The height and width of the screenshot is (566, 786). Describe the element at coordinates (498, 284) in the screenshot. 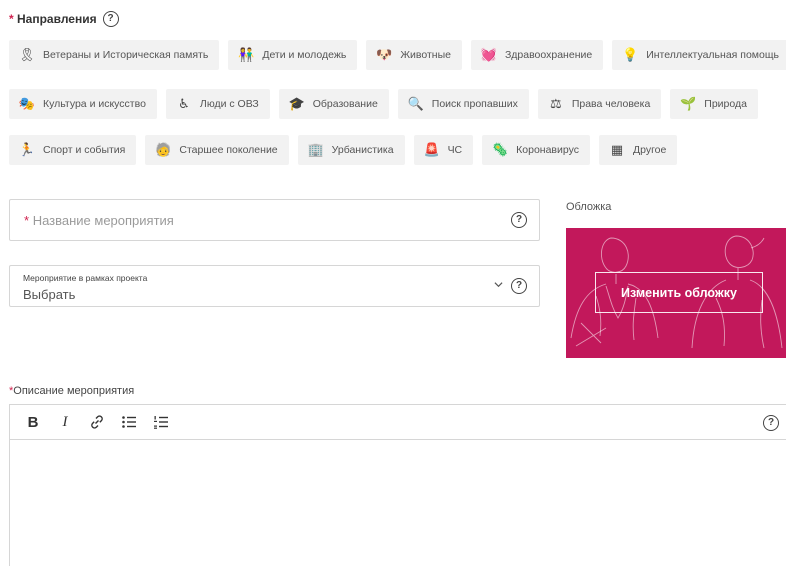

I see `chevron-down-icon` at that location.